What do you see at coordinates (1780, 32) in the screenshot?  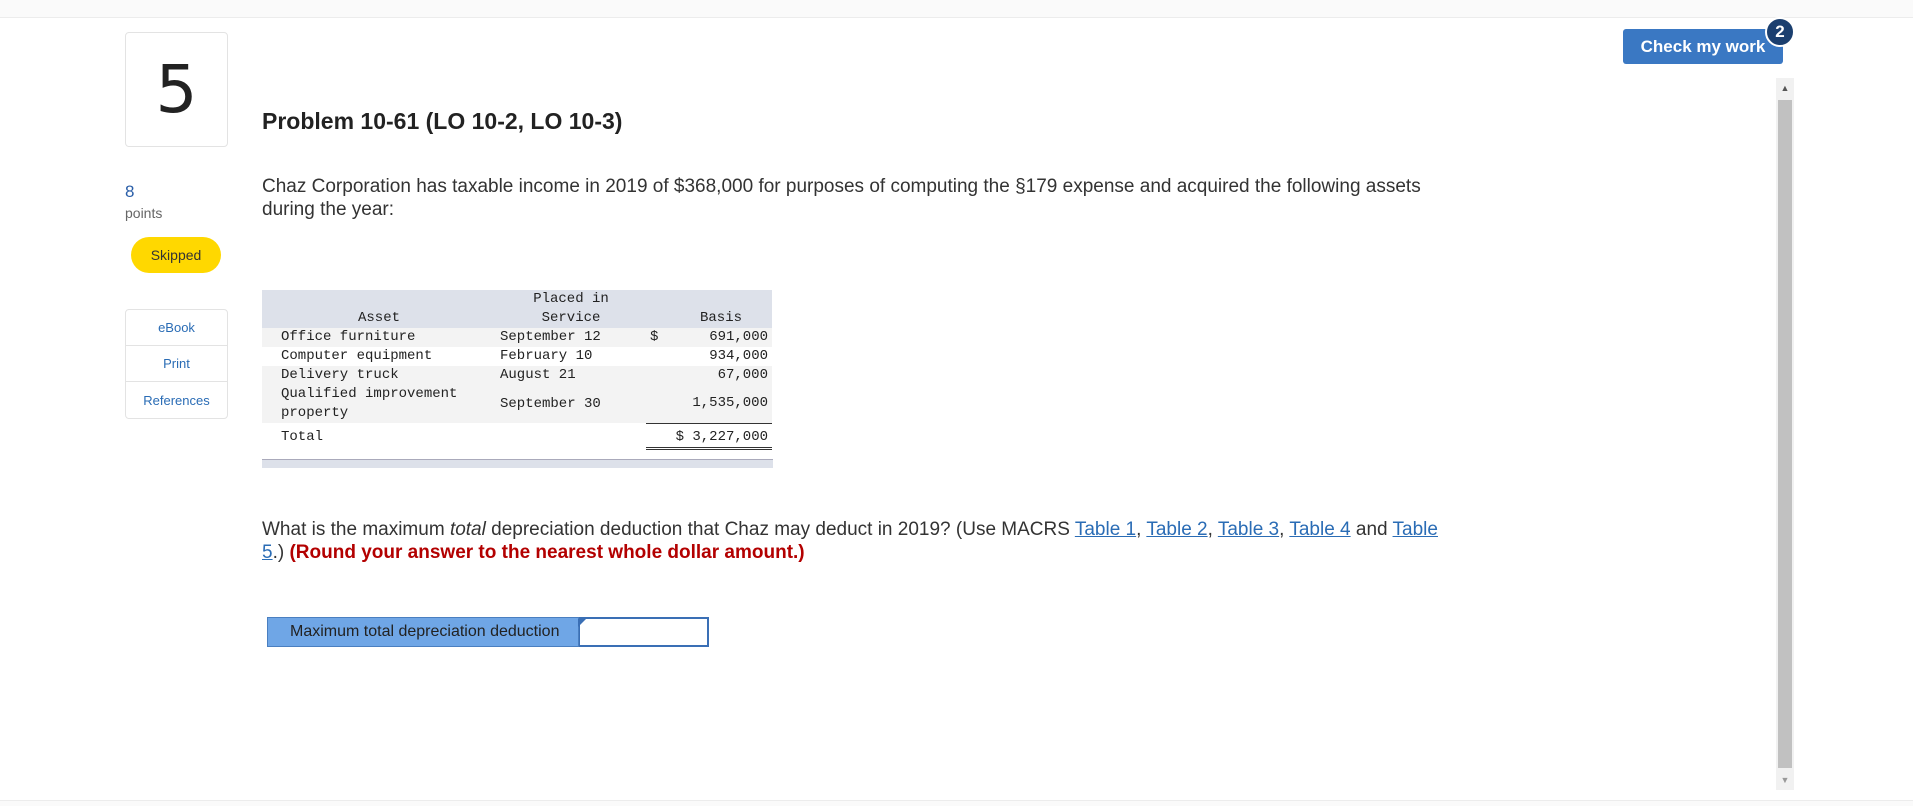 I see `attempts-badge: 2` at bounding box center [1780, 32].